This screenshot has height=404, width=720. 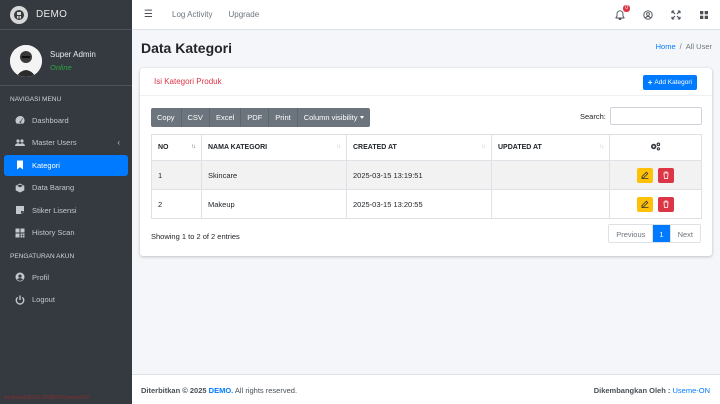 What do you see at coordinates (593, 116) in the screenshot?
I see `search-label: Search:` at bounding box center [593, 116].